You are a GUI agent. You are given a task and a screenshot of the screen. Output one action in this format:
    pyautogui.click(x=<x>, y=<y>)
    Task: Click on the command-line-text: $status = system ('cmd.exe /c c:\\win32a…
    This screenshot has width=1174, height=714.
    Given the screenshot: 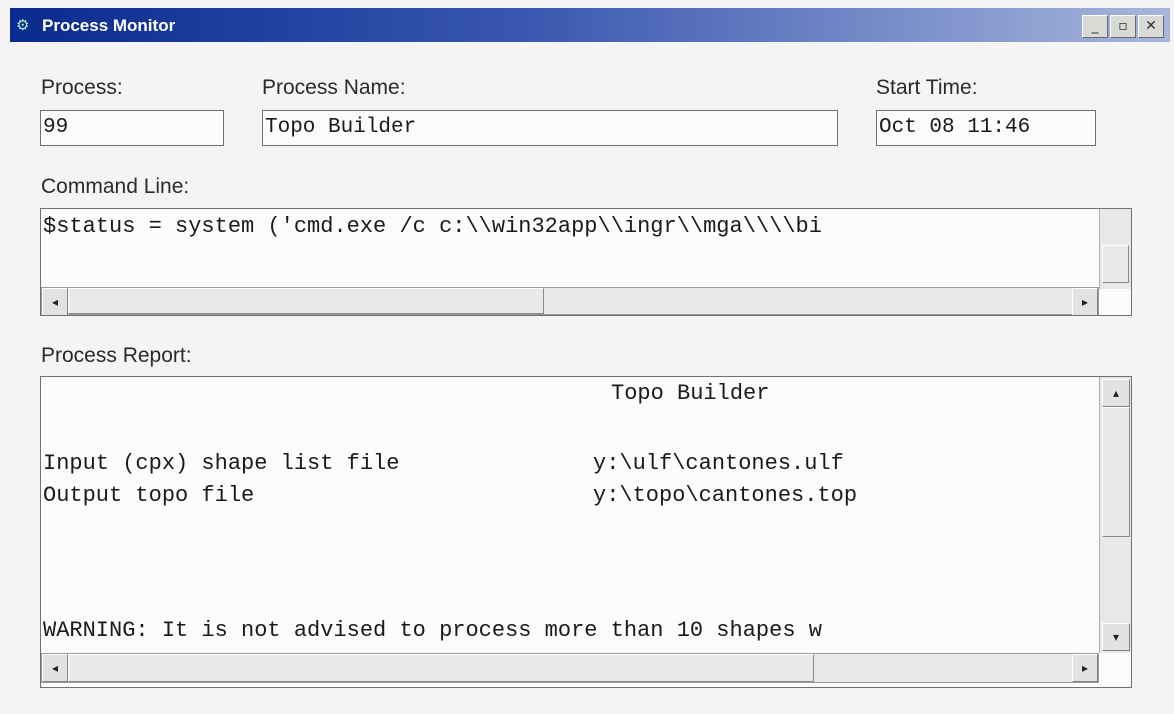 What is the action you would take?
    pyautogui.click(x=432, y=226)
    